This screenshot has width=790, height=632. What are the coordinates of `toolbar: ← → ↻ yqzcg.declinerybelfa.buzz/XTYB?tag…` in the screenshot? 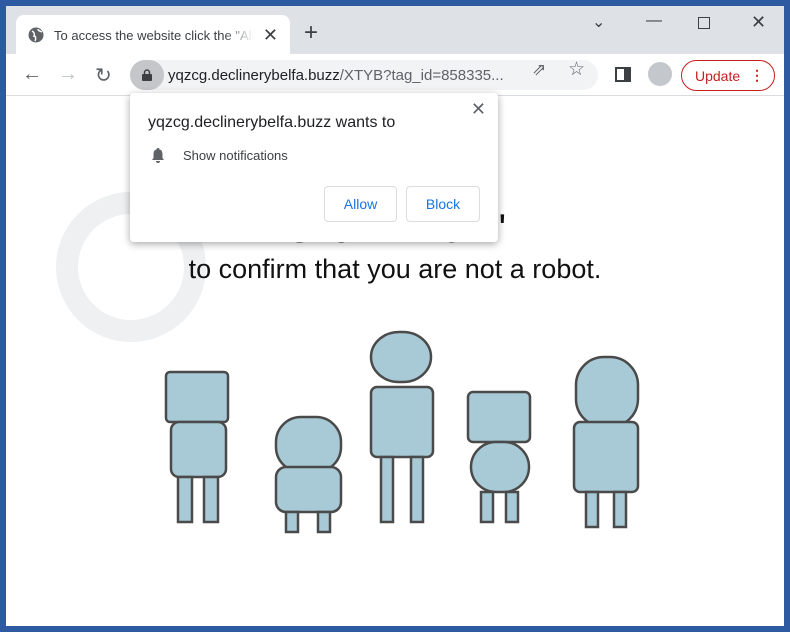 It's located at (395, 75).